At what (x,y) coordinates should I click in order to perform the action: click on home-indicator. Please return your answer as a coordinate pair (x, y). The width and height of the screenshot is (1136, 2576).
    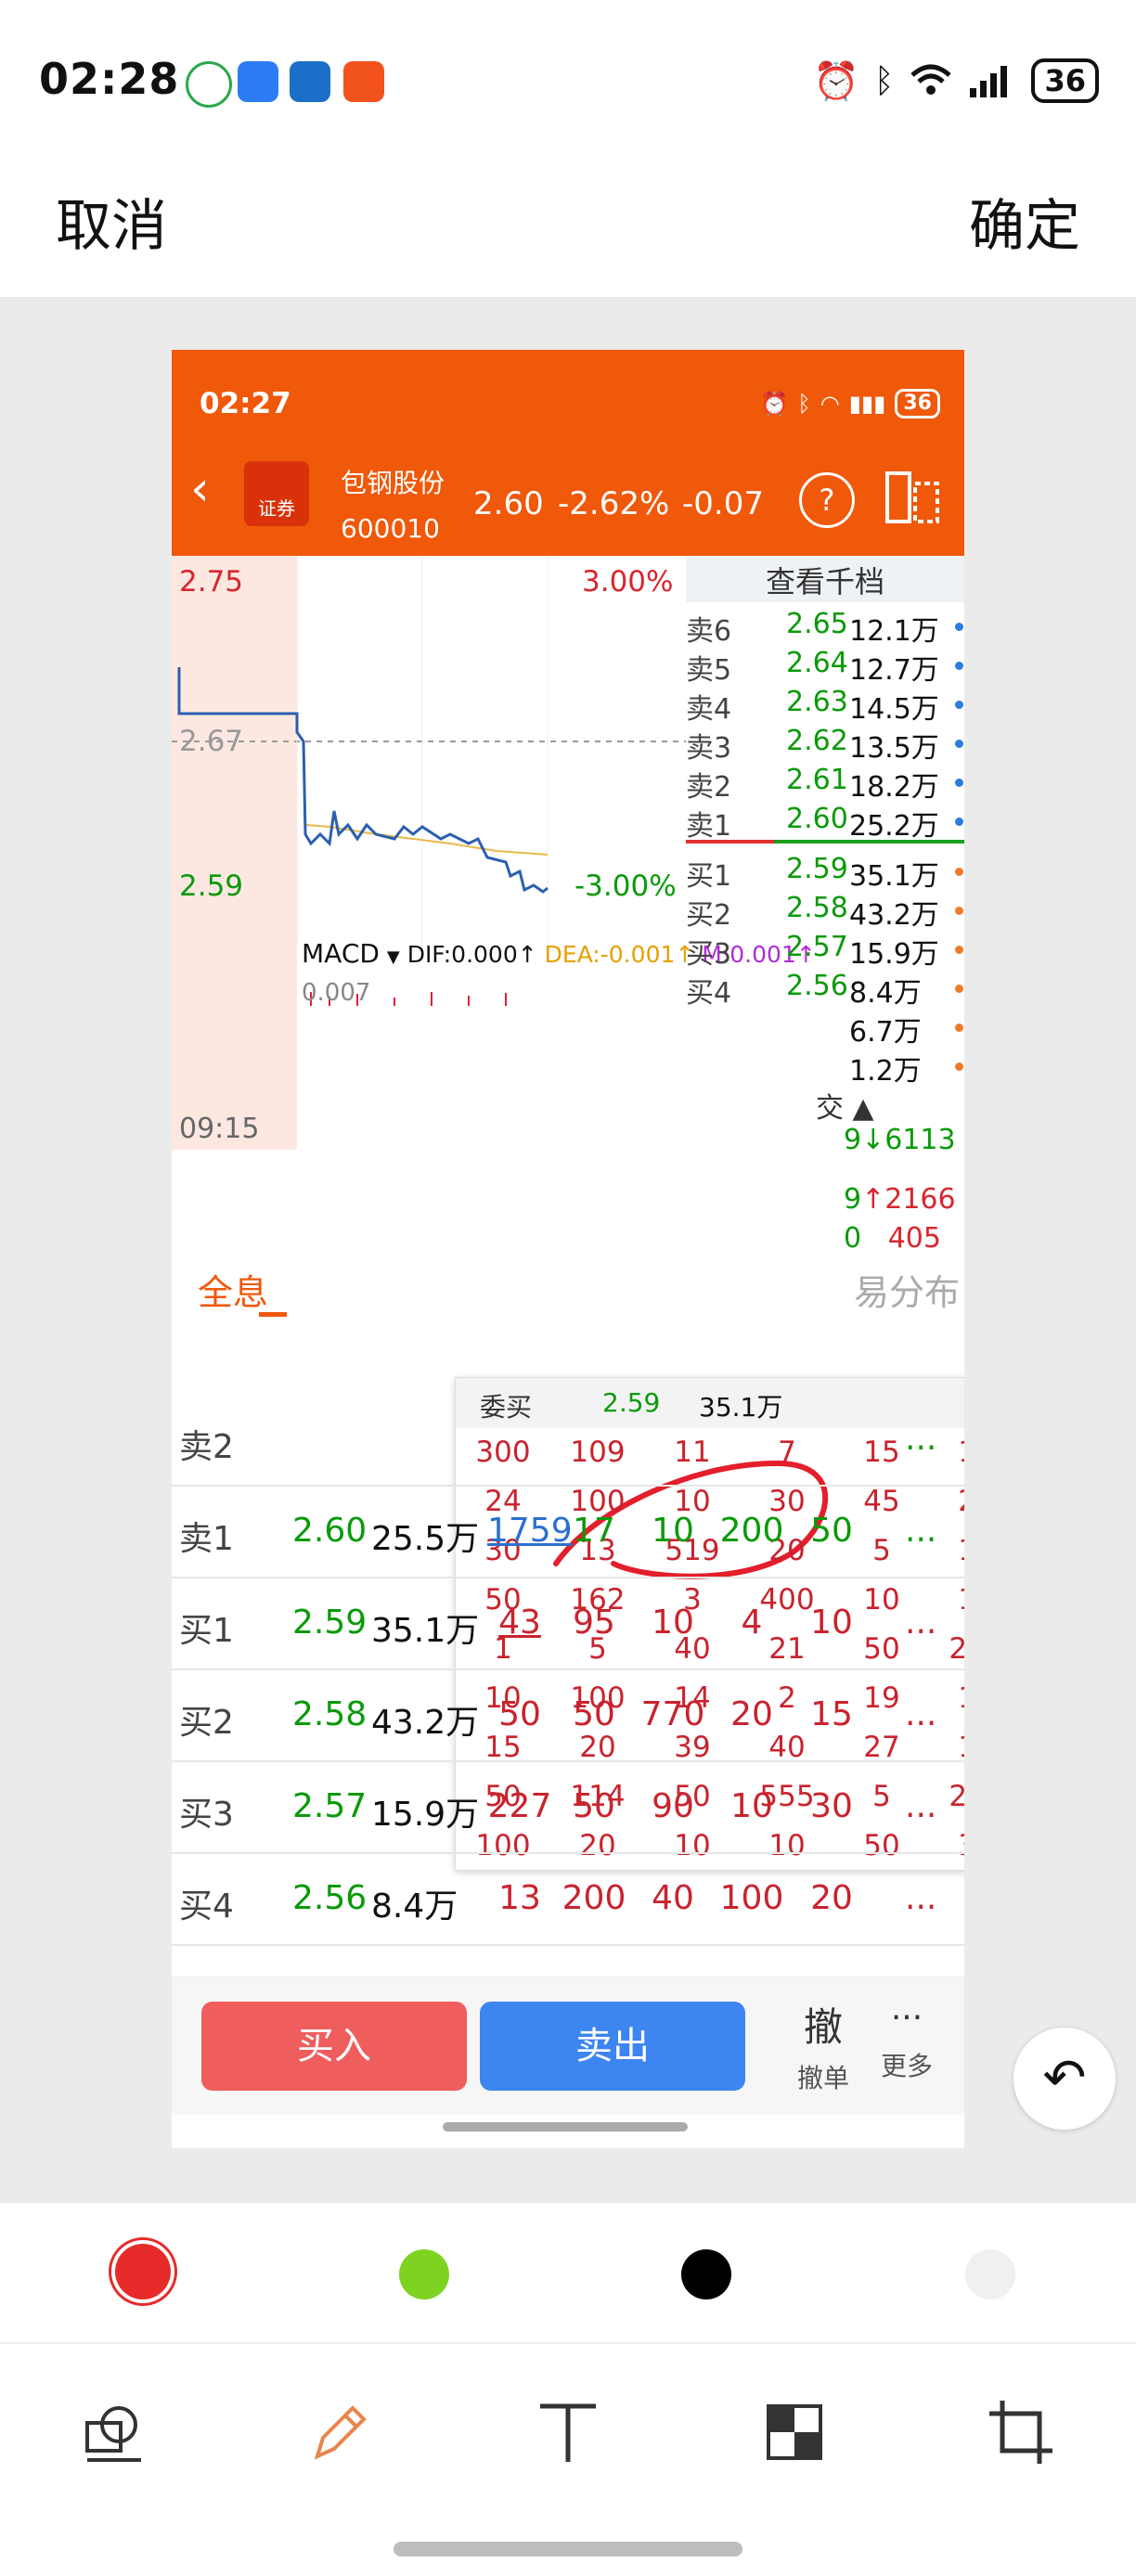
    Looking at the image, I should click on (568, 2549).